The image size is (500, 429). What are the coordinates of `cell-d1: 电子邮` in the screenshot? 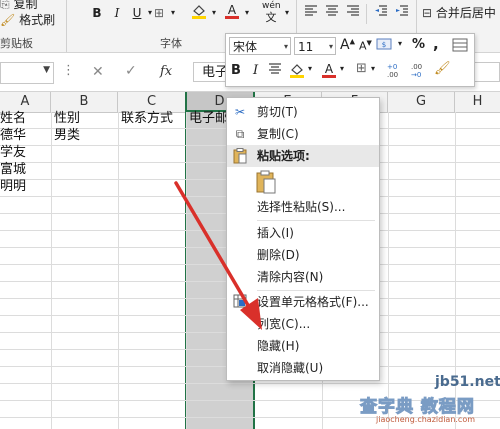 It's located at (208, 118).